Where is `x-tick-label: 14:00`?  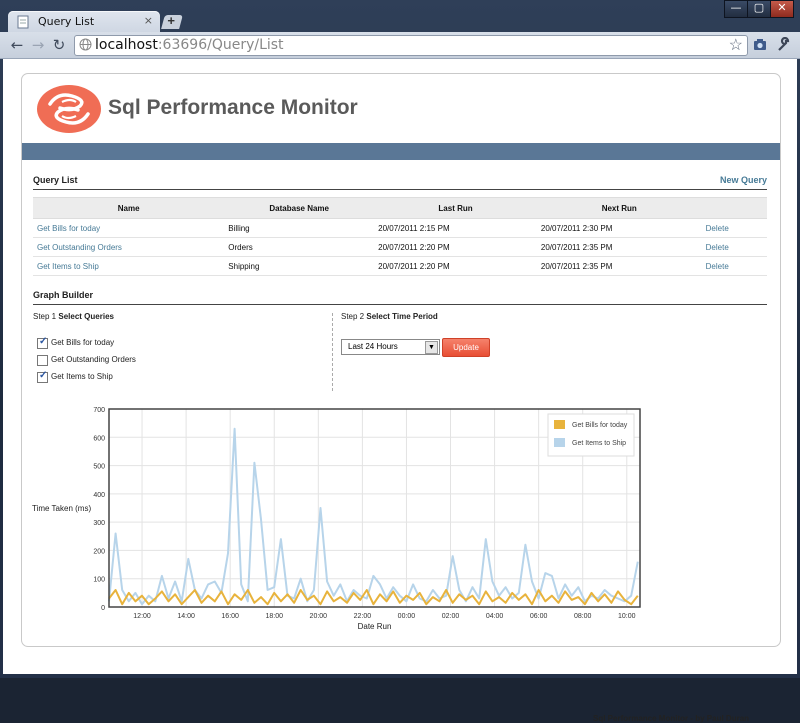 x-tick-label: 14:00 is located at coordinates (186, 616).